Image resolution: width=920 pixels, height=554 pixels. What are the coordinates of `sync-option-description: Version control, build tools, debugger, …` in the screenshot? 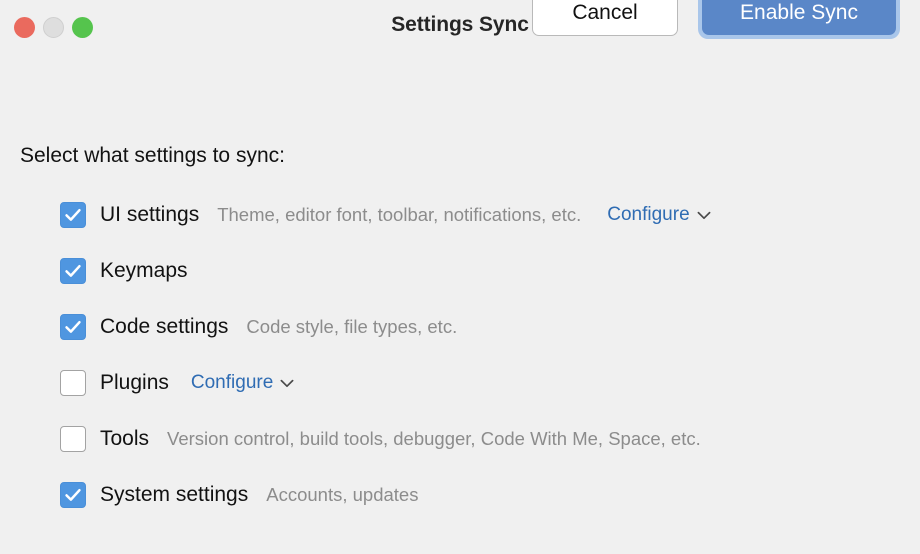 It's located at (434, 438).